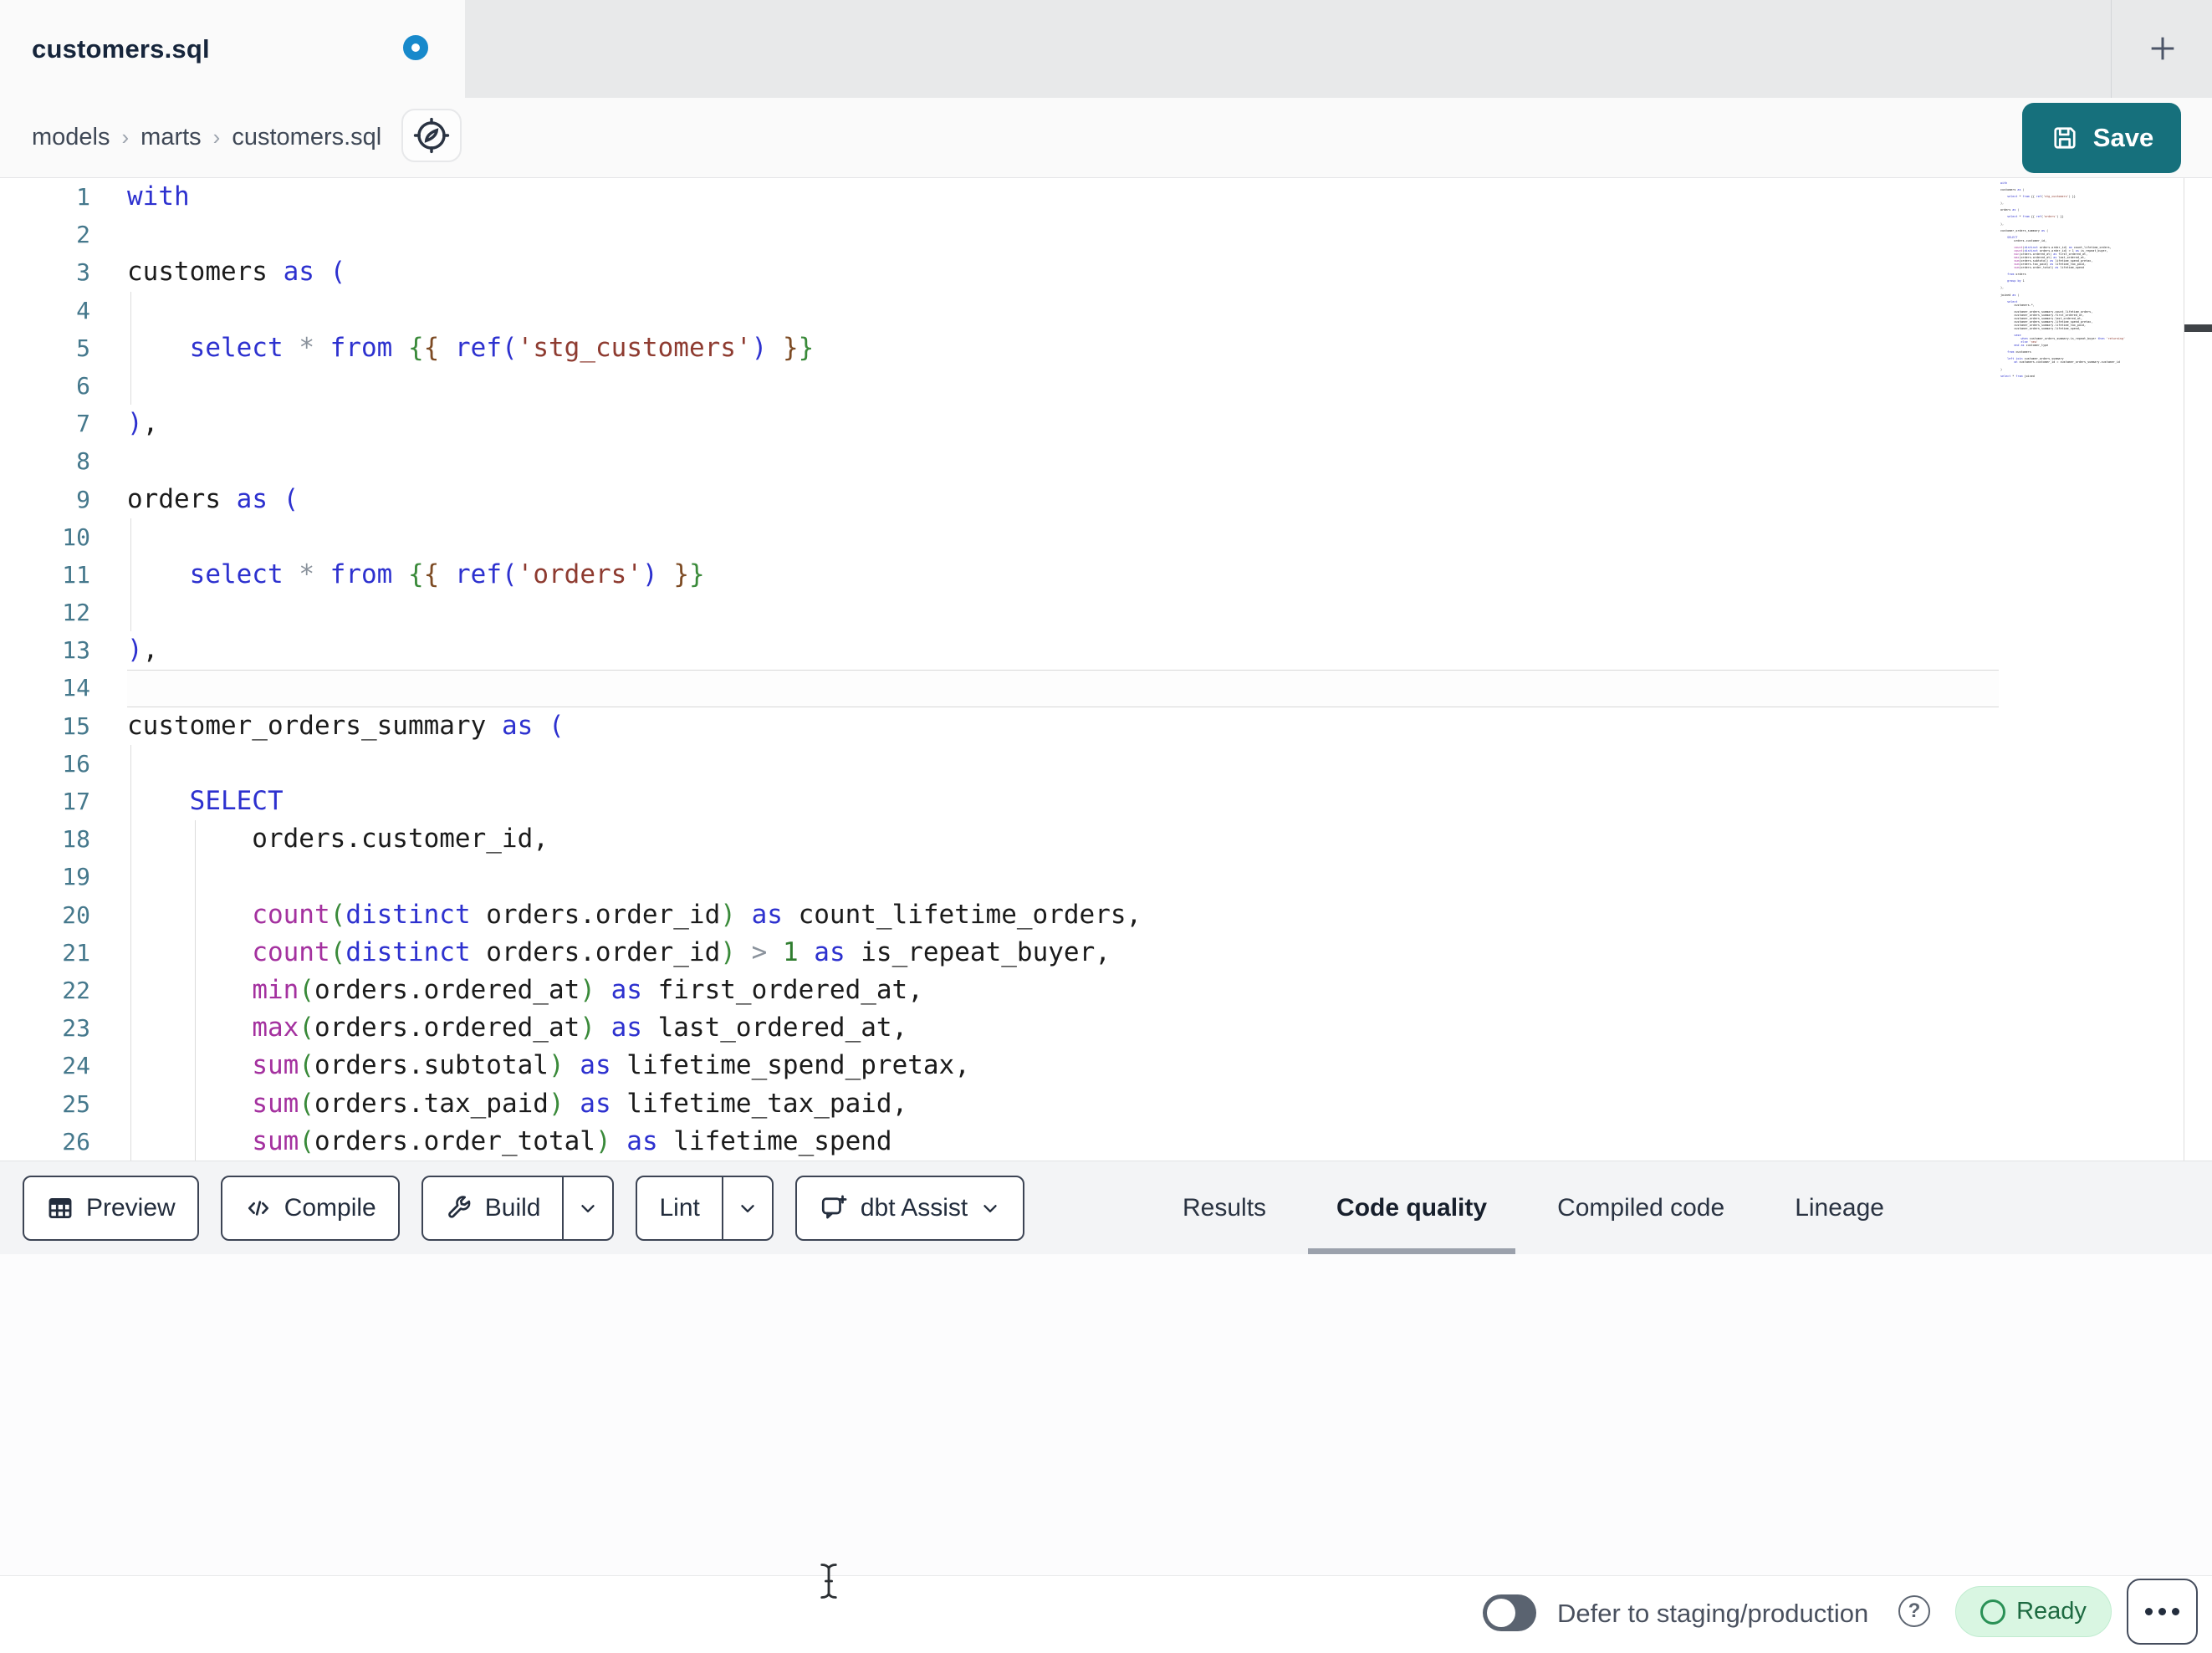  Describe the element at coordinates (83, 424) in the screenshot. I see `line-number: 7` at that location.